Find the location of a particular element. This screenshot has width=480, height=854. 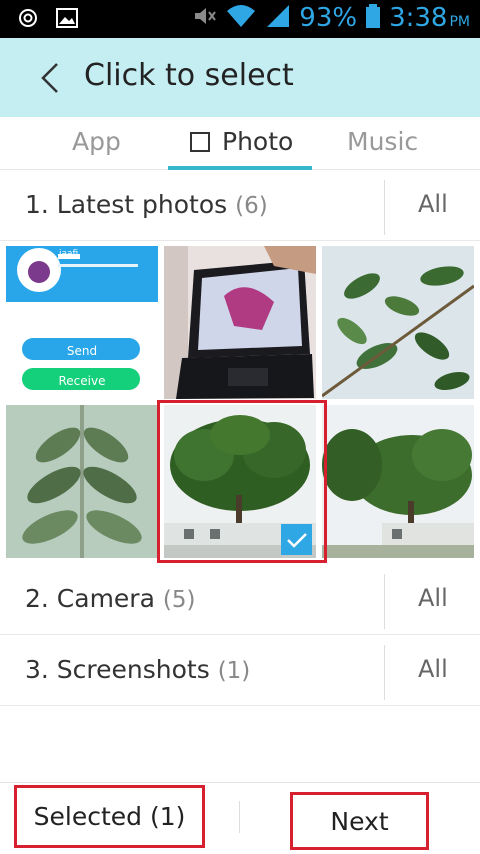

signal-icon is located at coordinates (278, 18).